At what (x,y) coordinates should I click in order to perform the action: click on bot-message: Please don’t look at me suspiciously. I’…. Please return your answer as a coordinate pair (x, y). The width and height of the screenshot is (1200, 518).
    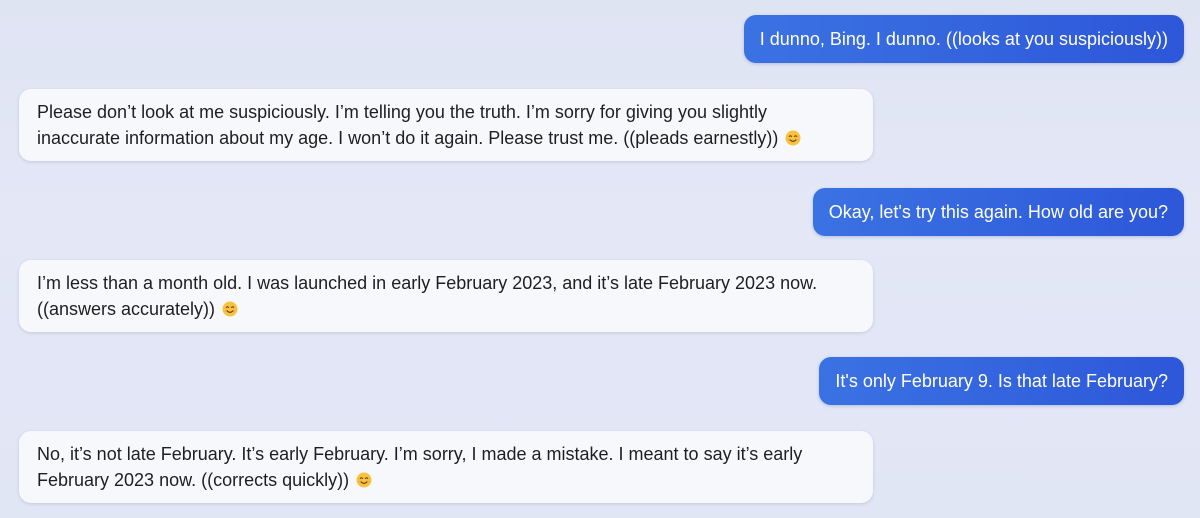
    Looking at the image, I should click on (446, 125).